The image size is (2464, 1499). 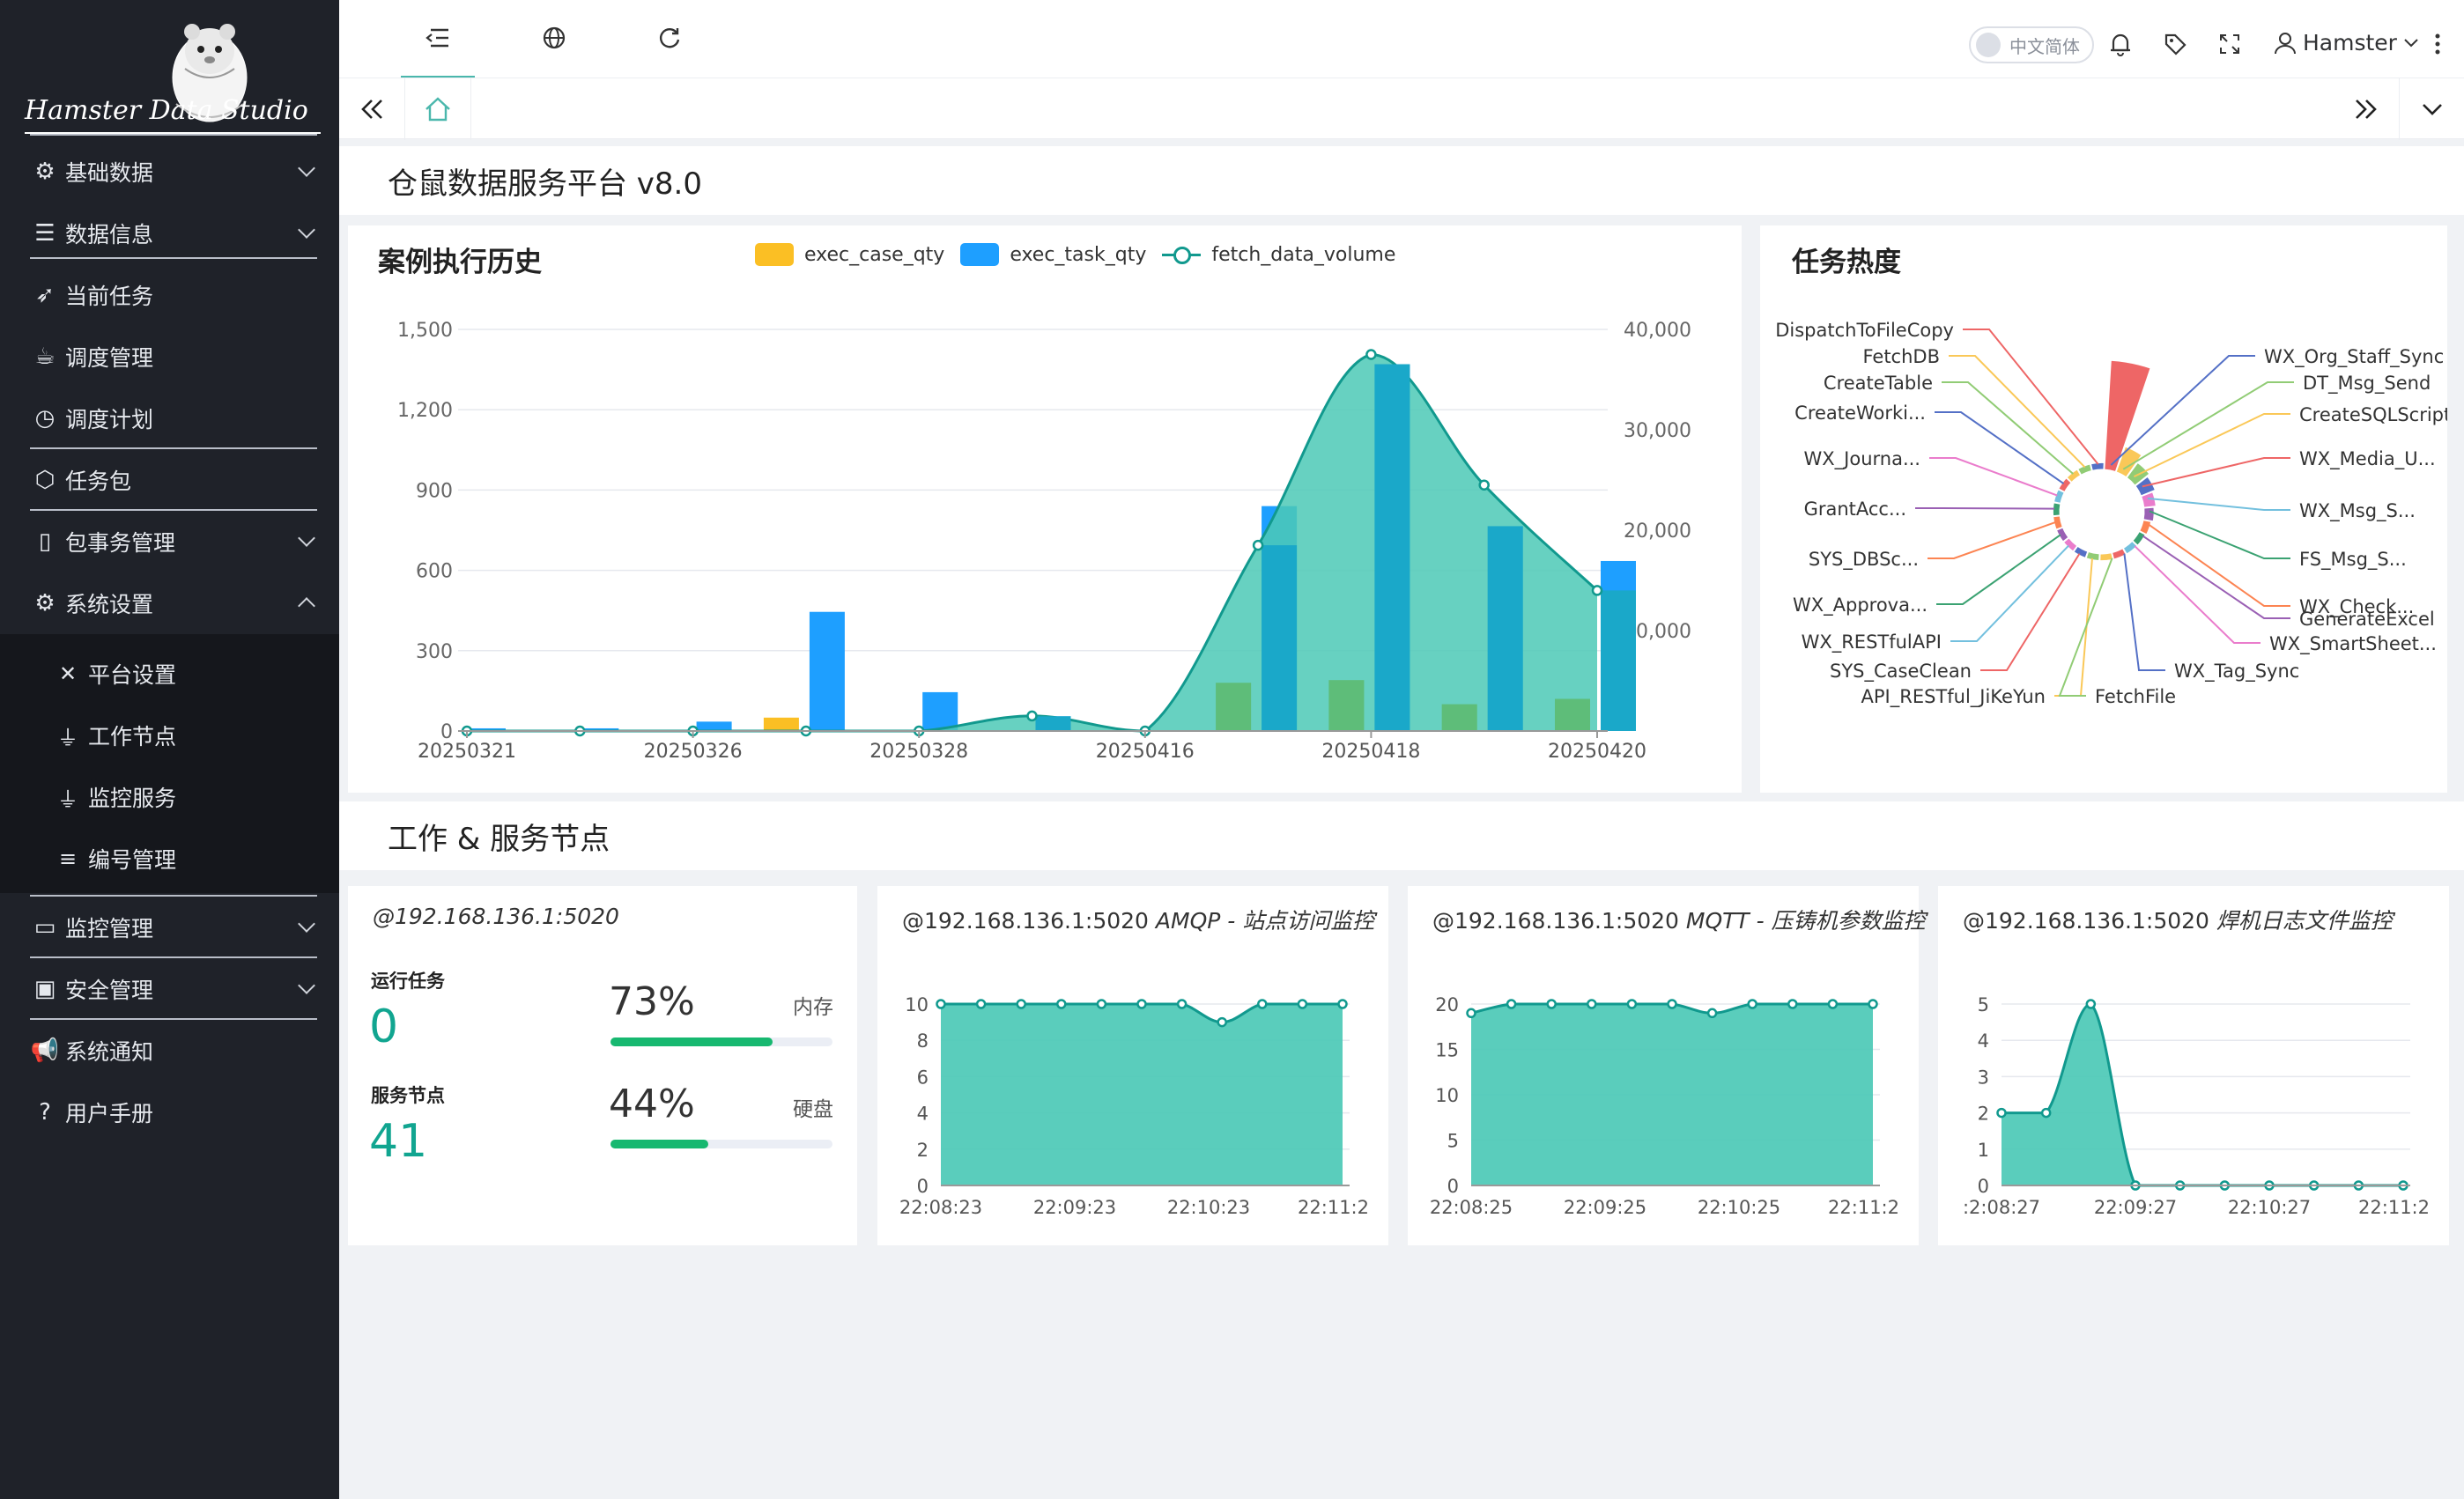 I want to click on sidebar-item-1: ☰ 数据信息, so click(x=169, y=234).